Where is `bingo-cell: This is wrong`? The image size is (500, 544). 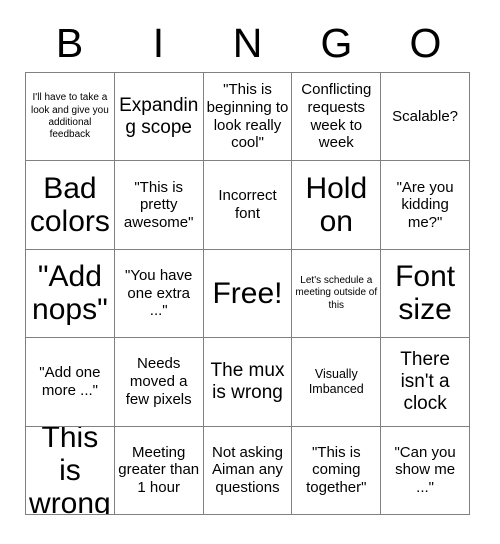
bingo-cell: This is wrong is located at coordinates (70, 470).